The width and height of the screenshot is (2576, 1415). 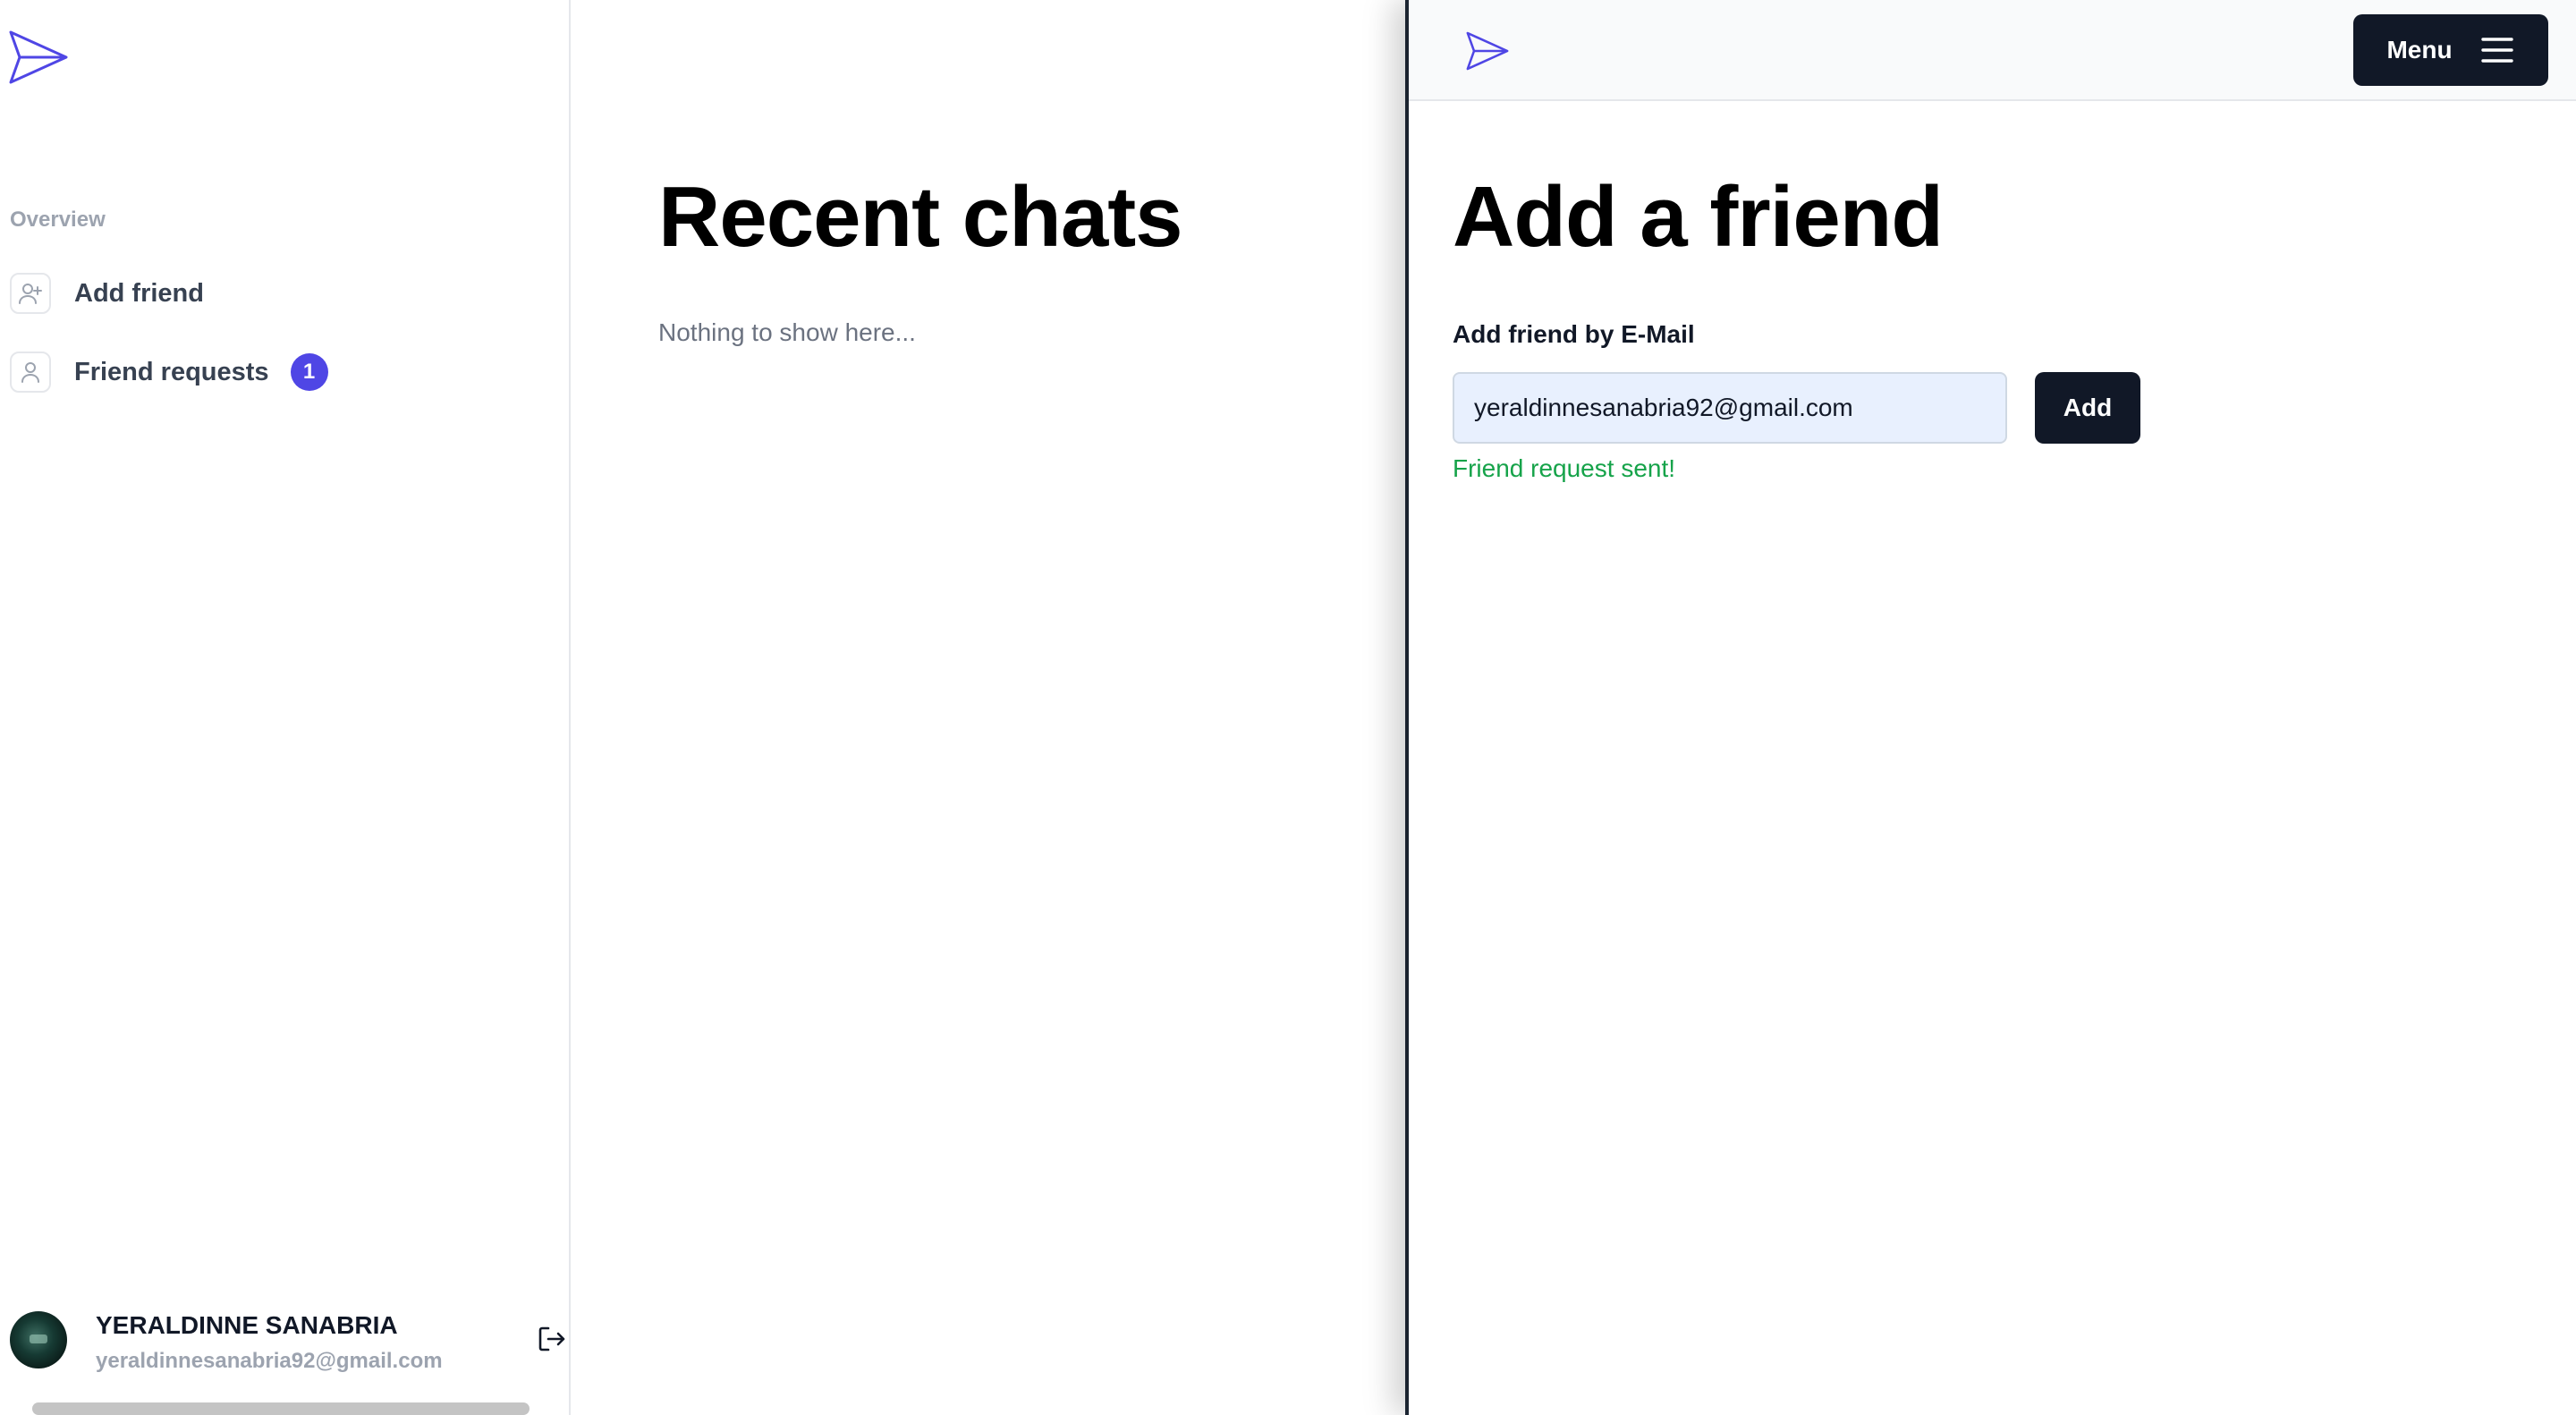 What do you see at coordinates (171, 372) in the screenshot?
I see `sidebar-item-label: Friend requests` at bounding box center [171, 372].